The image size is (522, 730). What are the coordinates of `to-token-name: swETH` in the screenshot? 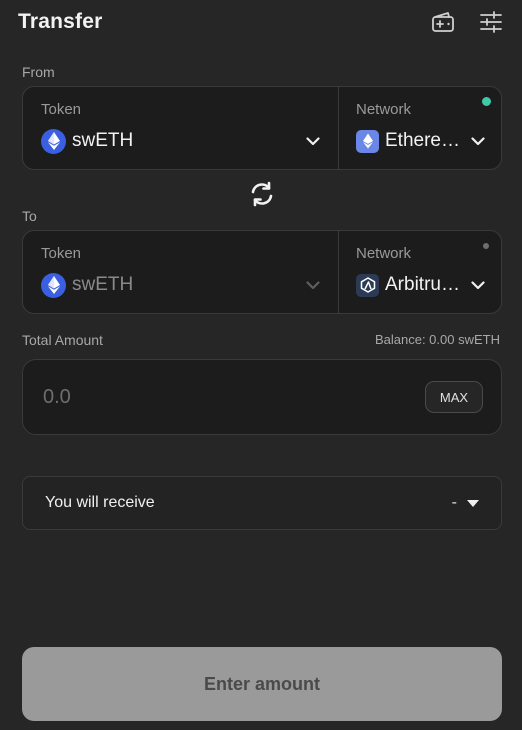 It's located at (103, 284).